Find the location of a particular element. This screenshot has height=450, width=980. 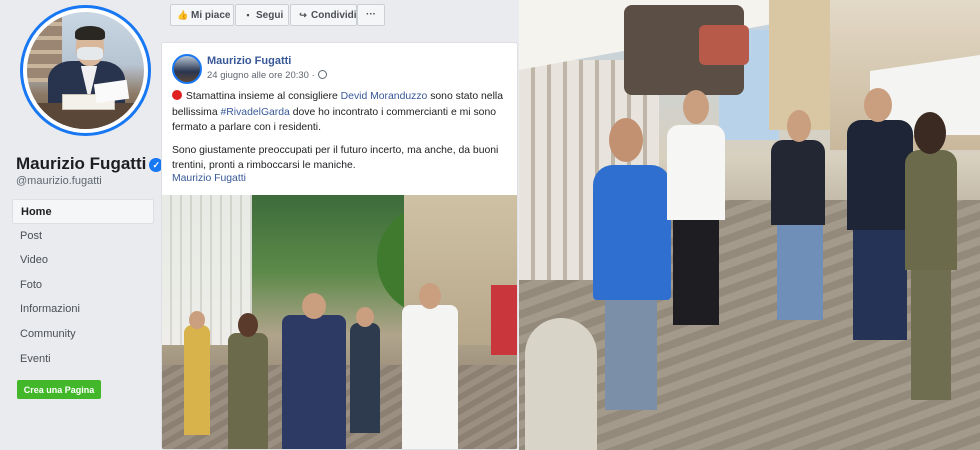

post-text-1a: Stamattina insieme al consigliere is located at coordinates (263, 96).